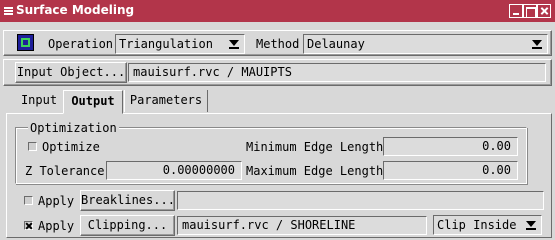 The image size is (555, 240). I want to click on maximize-icon, so click(530, 11).